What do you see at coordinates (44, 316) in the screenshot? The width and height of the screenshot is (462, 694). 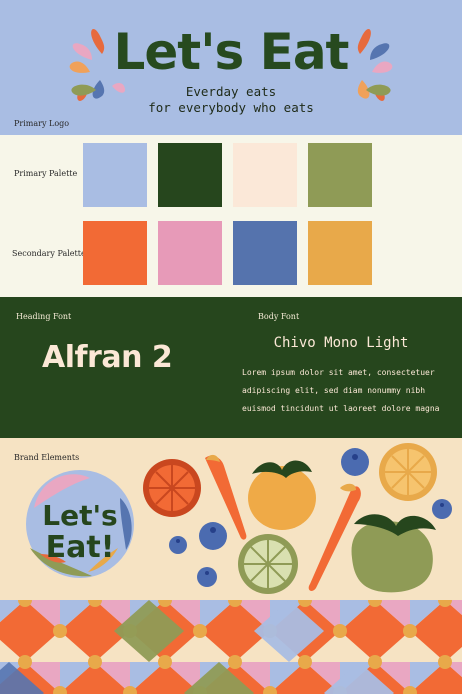 I see `heading-font-label: Heading Font` at bounding box center [44, 316].